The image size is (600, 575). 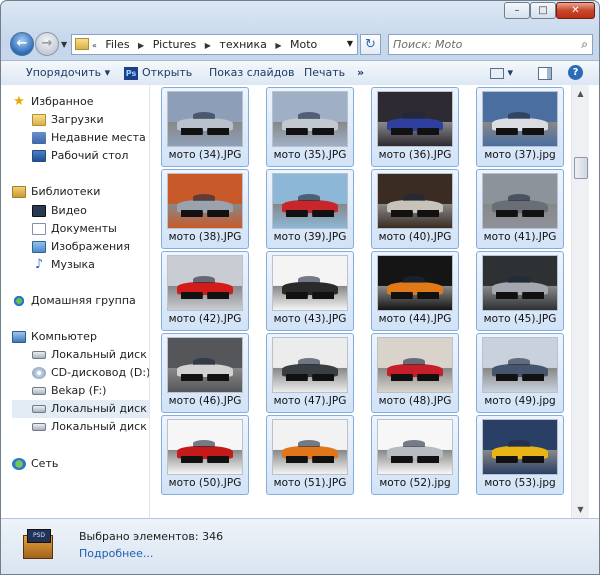 What do you see at coordinates (415, 127) in the screenshot?
I see `file-tile: мото (36).JPG` at bounding box center [415, 127].